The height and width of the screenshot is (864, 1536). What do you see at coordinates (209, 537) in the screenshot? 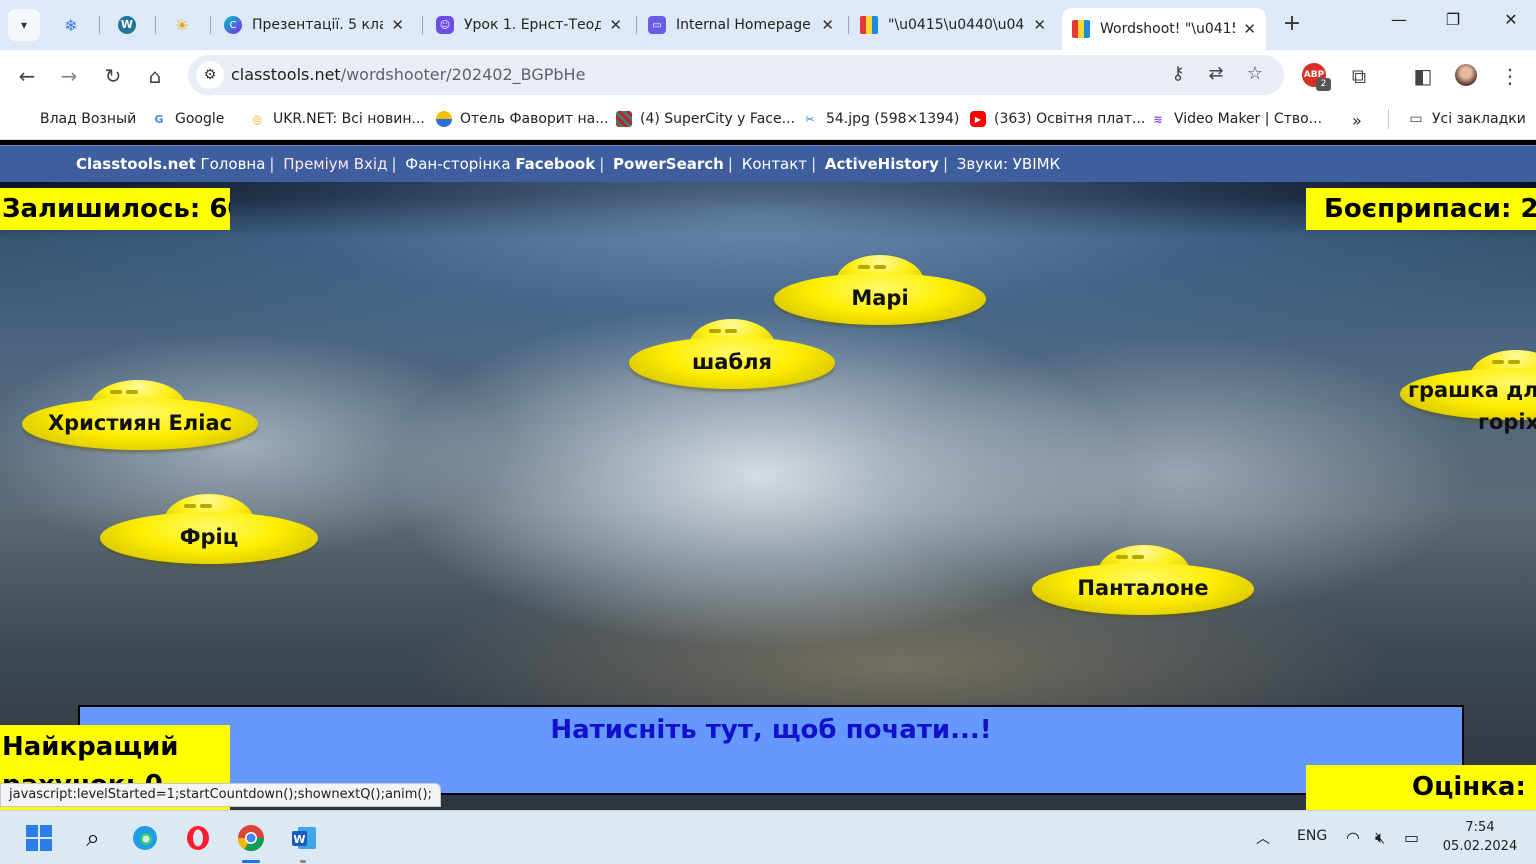
I see `ufo-label: Фріц` at bounding box center [209, 537].